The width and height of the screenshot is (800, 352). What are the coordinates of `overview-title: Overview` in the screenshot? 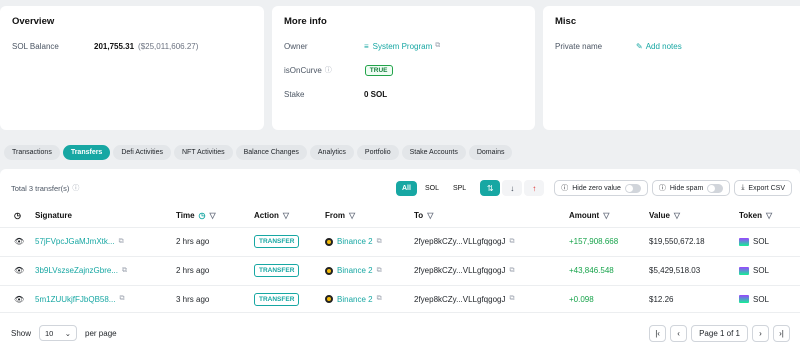 It's located at (33, 21).